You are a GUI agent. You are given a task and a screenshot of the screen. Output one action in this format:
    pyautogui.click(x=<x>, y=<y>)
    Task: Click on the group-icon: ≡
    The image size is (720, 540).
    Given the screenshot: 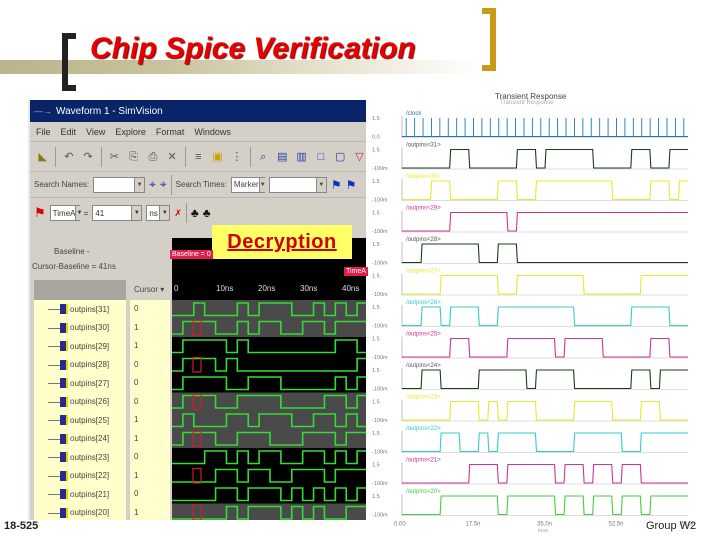 What is the action you would take?
    pyautogui.click(x=198, y=157)
    